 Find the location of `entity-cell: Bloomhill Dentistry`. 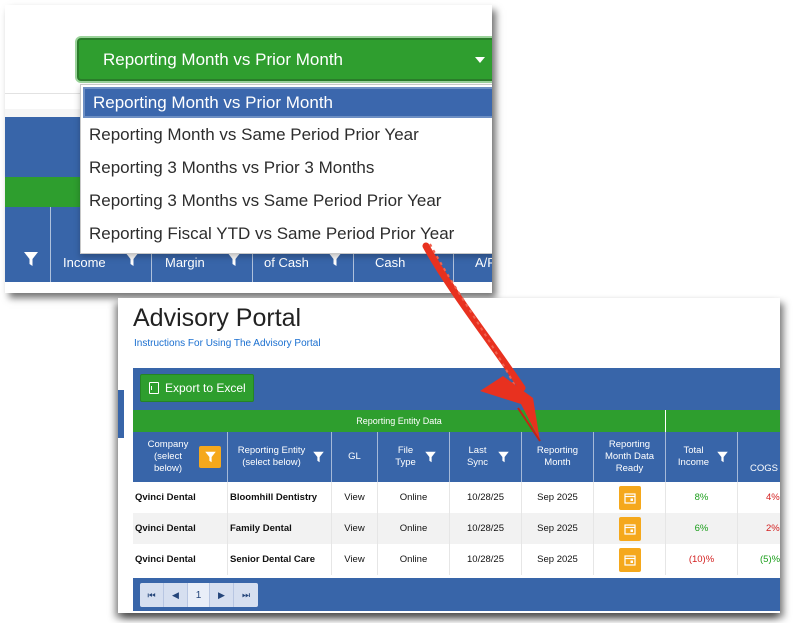

entity-cell: Bloomhill Dentistry is located at coordinates (280, 497).